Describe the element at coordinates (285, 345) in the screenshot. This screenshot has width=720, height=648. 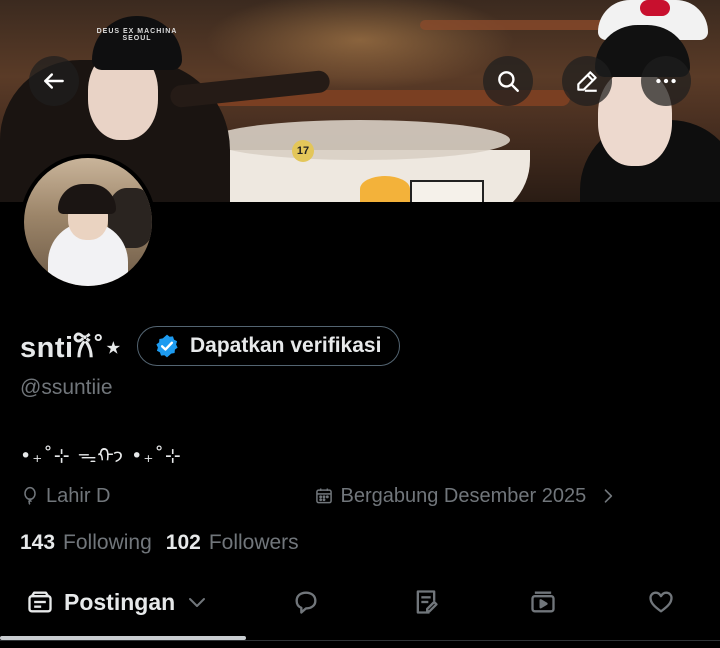
I see `get-verified-label: Dapatkan verifikasi` at that location.